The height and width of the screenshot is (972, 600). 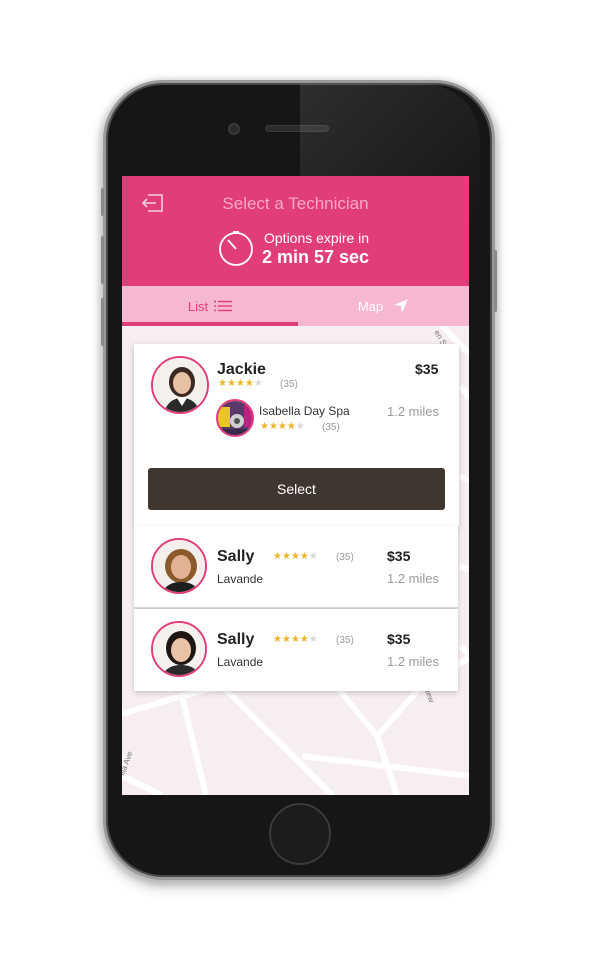 I want to click on expire-countdown: 2 min 57 sec, so click(x=316, y=257).